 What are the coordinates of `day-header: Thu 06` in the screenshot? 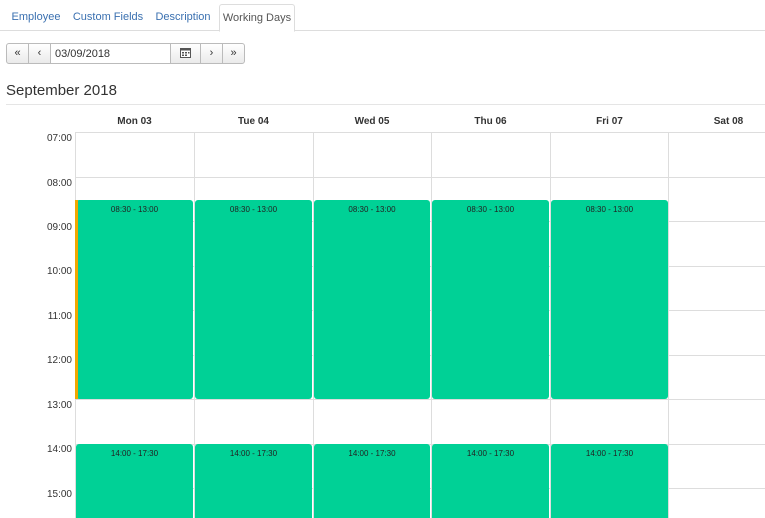 It's located at (490, 121).